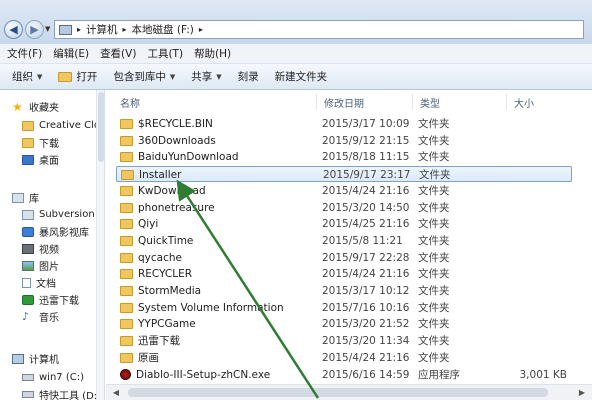  I want to click on menu-help: 帮助(H), so click(215, 53).